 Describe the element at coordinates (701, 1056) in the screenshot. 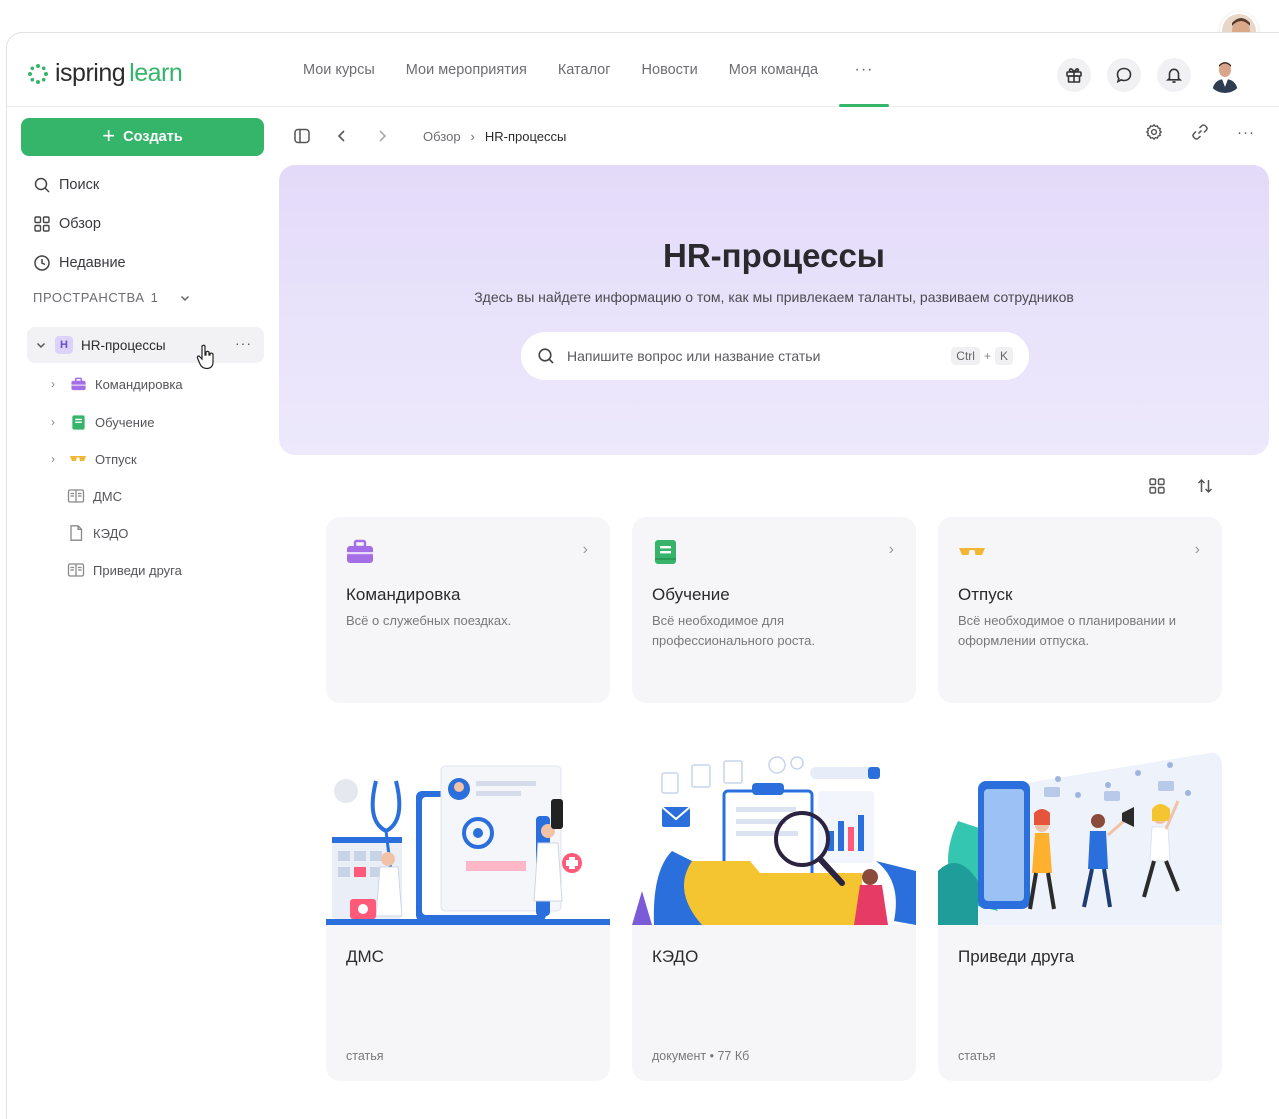

I see `article-card-meta: документ • 77 Кб` at that location.